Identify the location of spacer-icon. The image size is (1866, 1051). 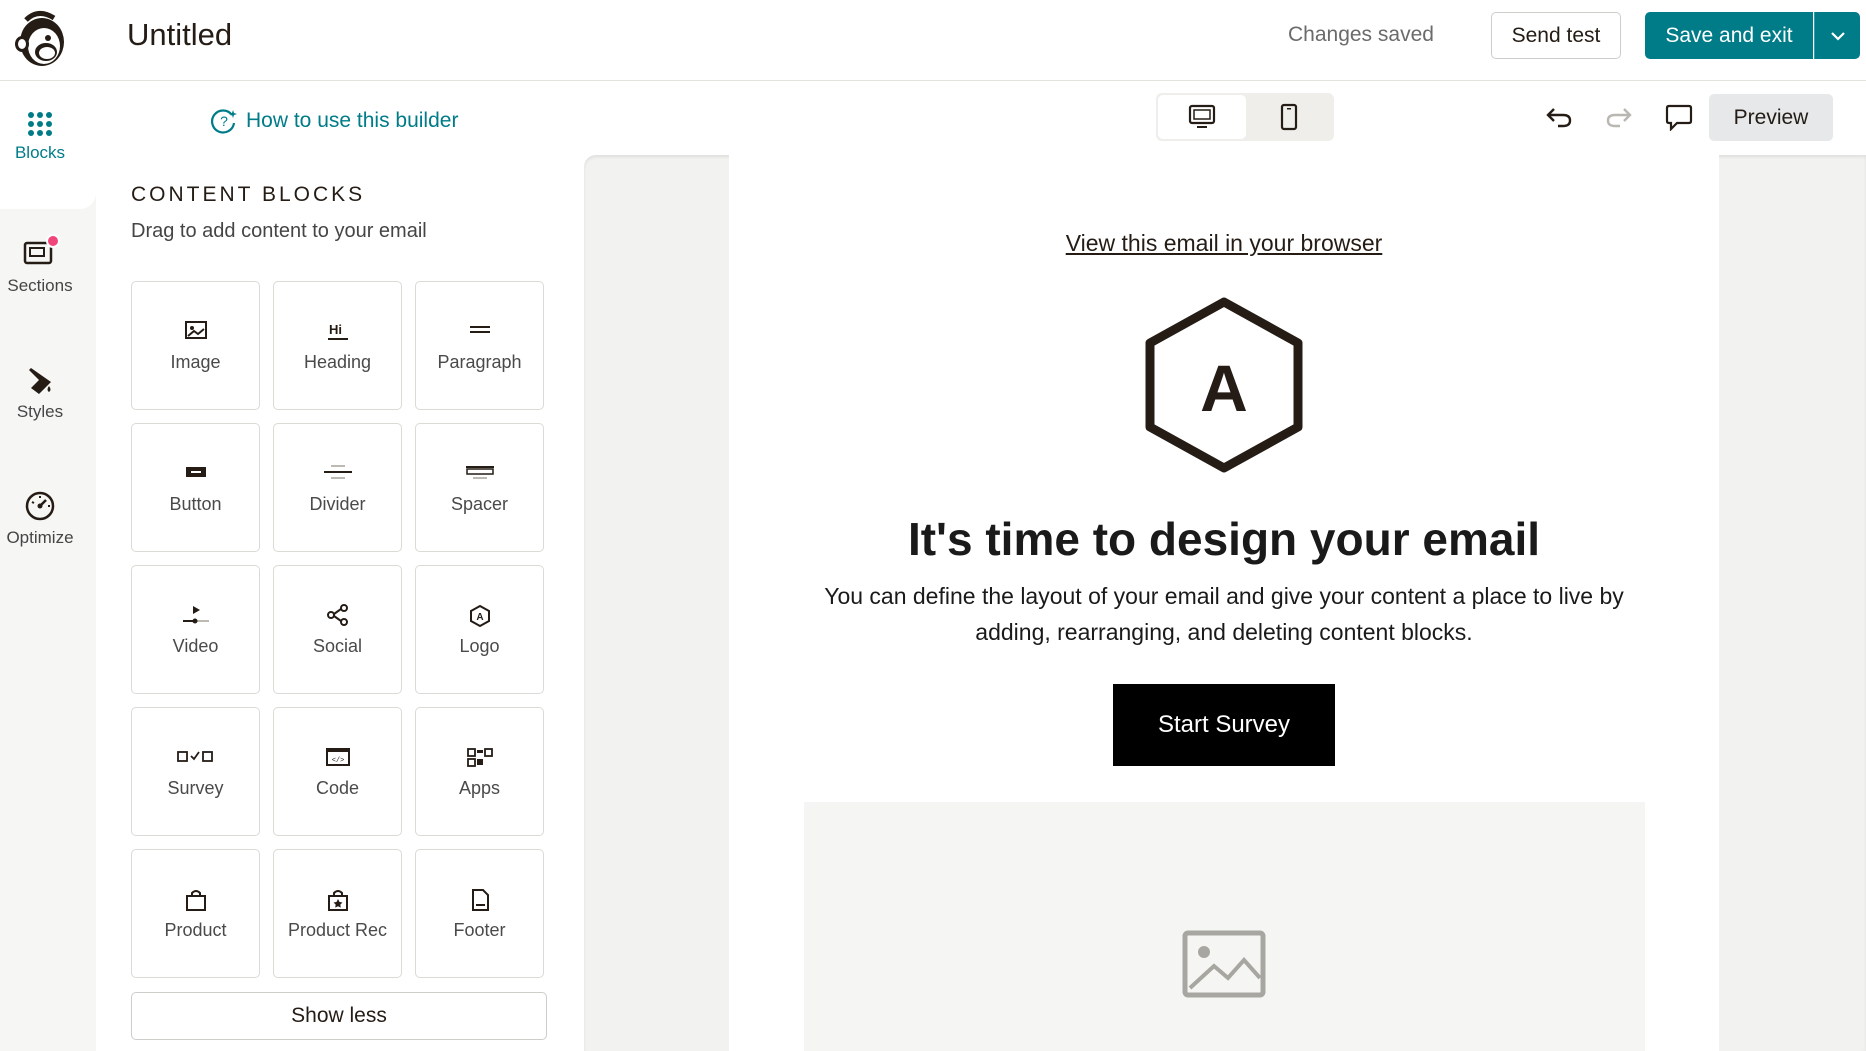
(479, 472).